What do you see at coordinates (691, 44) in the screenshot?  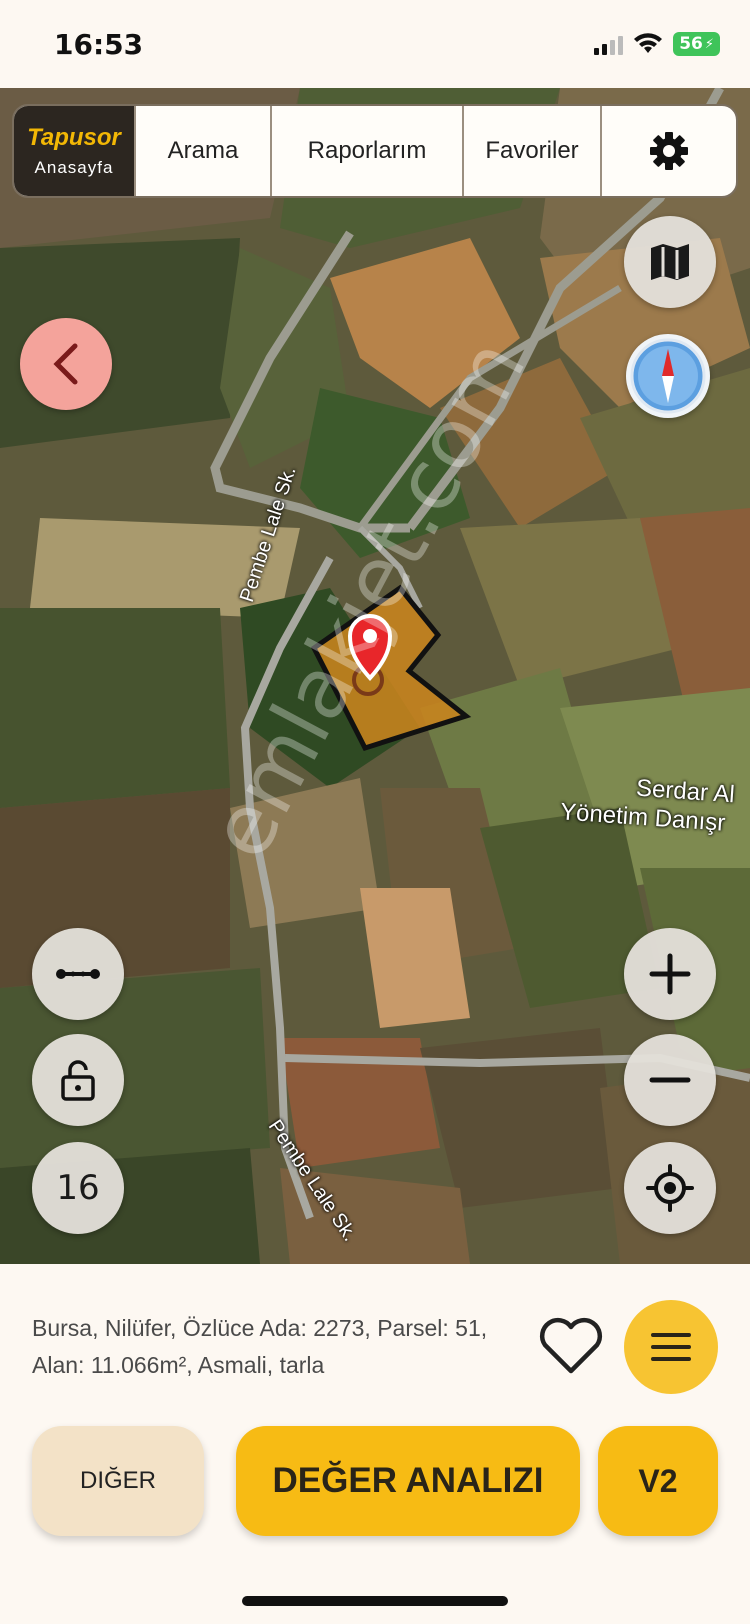 I see `battery-level: 56` at bounding box center [691, 44].